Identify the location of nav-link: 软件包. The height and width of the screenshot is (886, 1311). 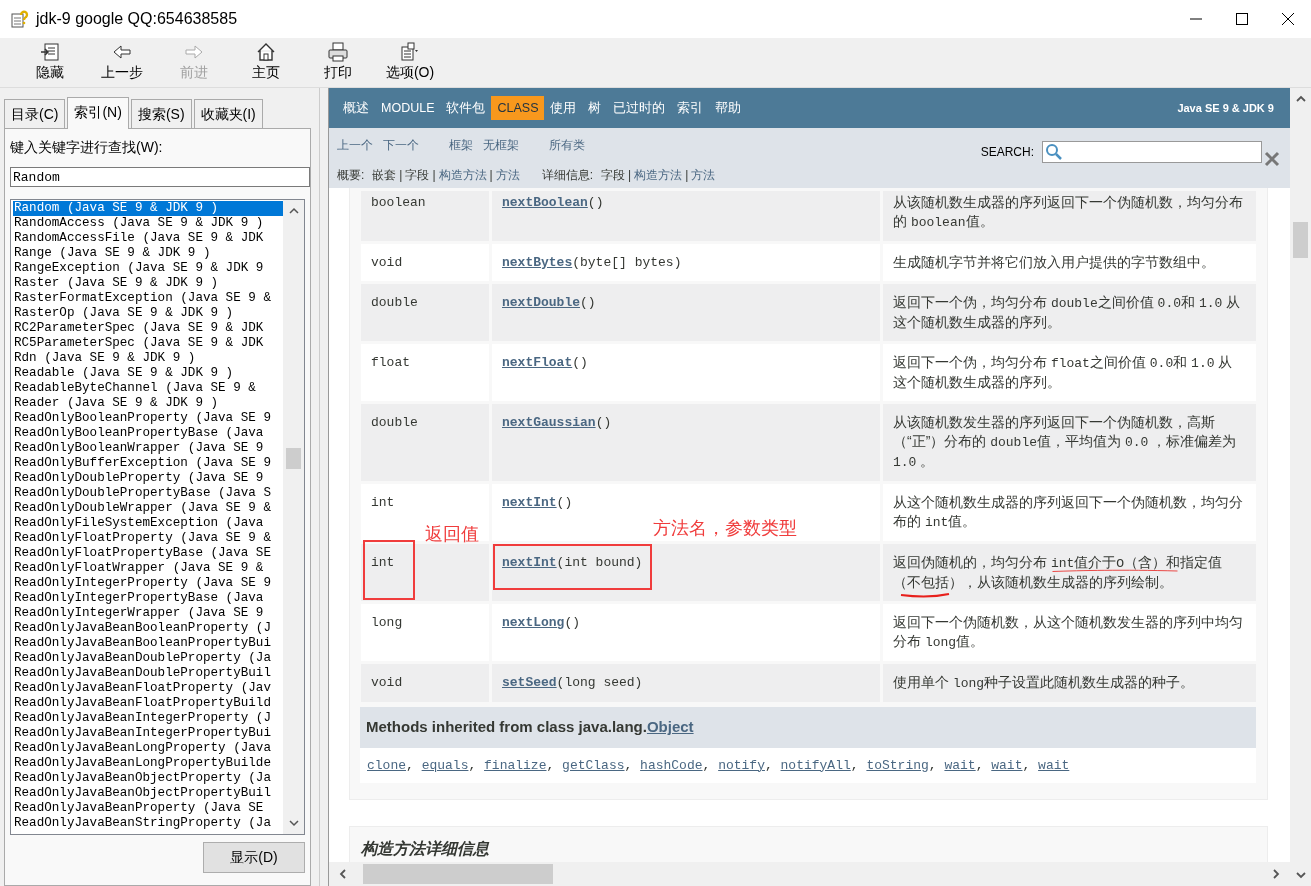
(466, 108).